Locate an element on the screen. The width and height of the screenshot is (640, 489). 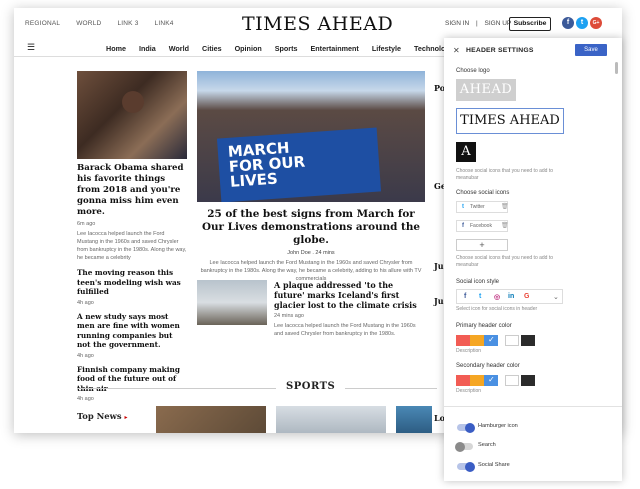
panel-scrollbar is located at coordinates (616, 68).